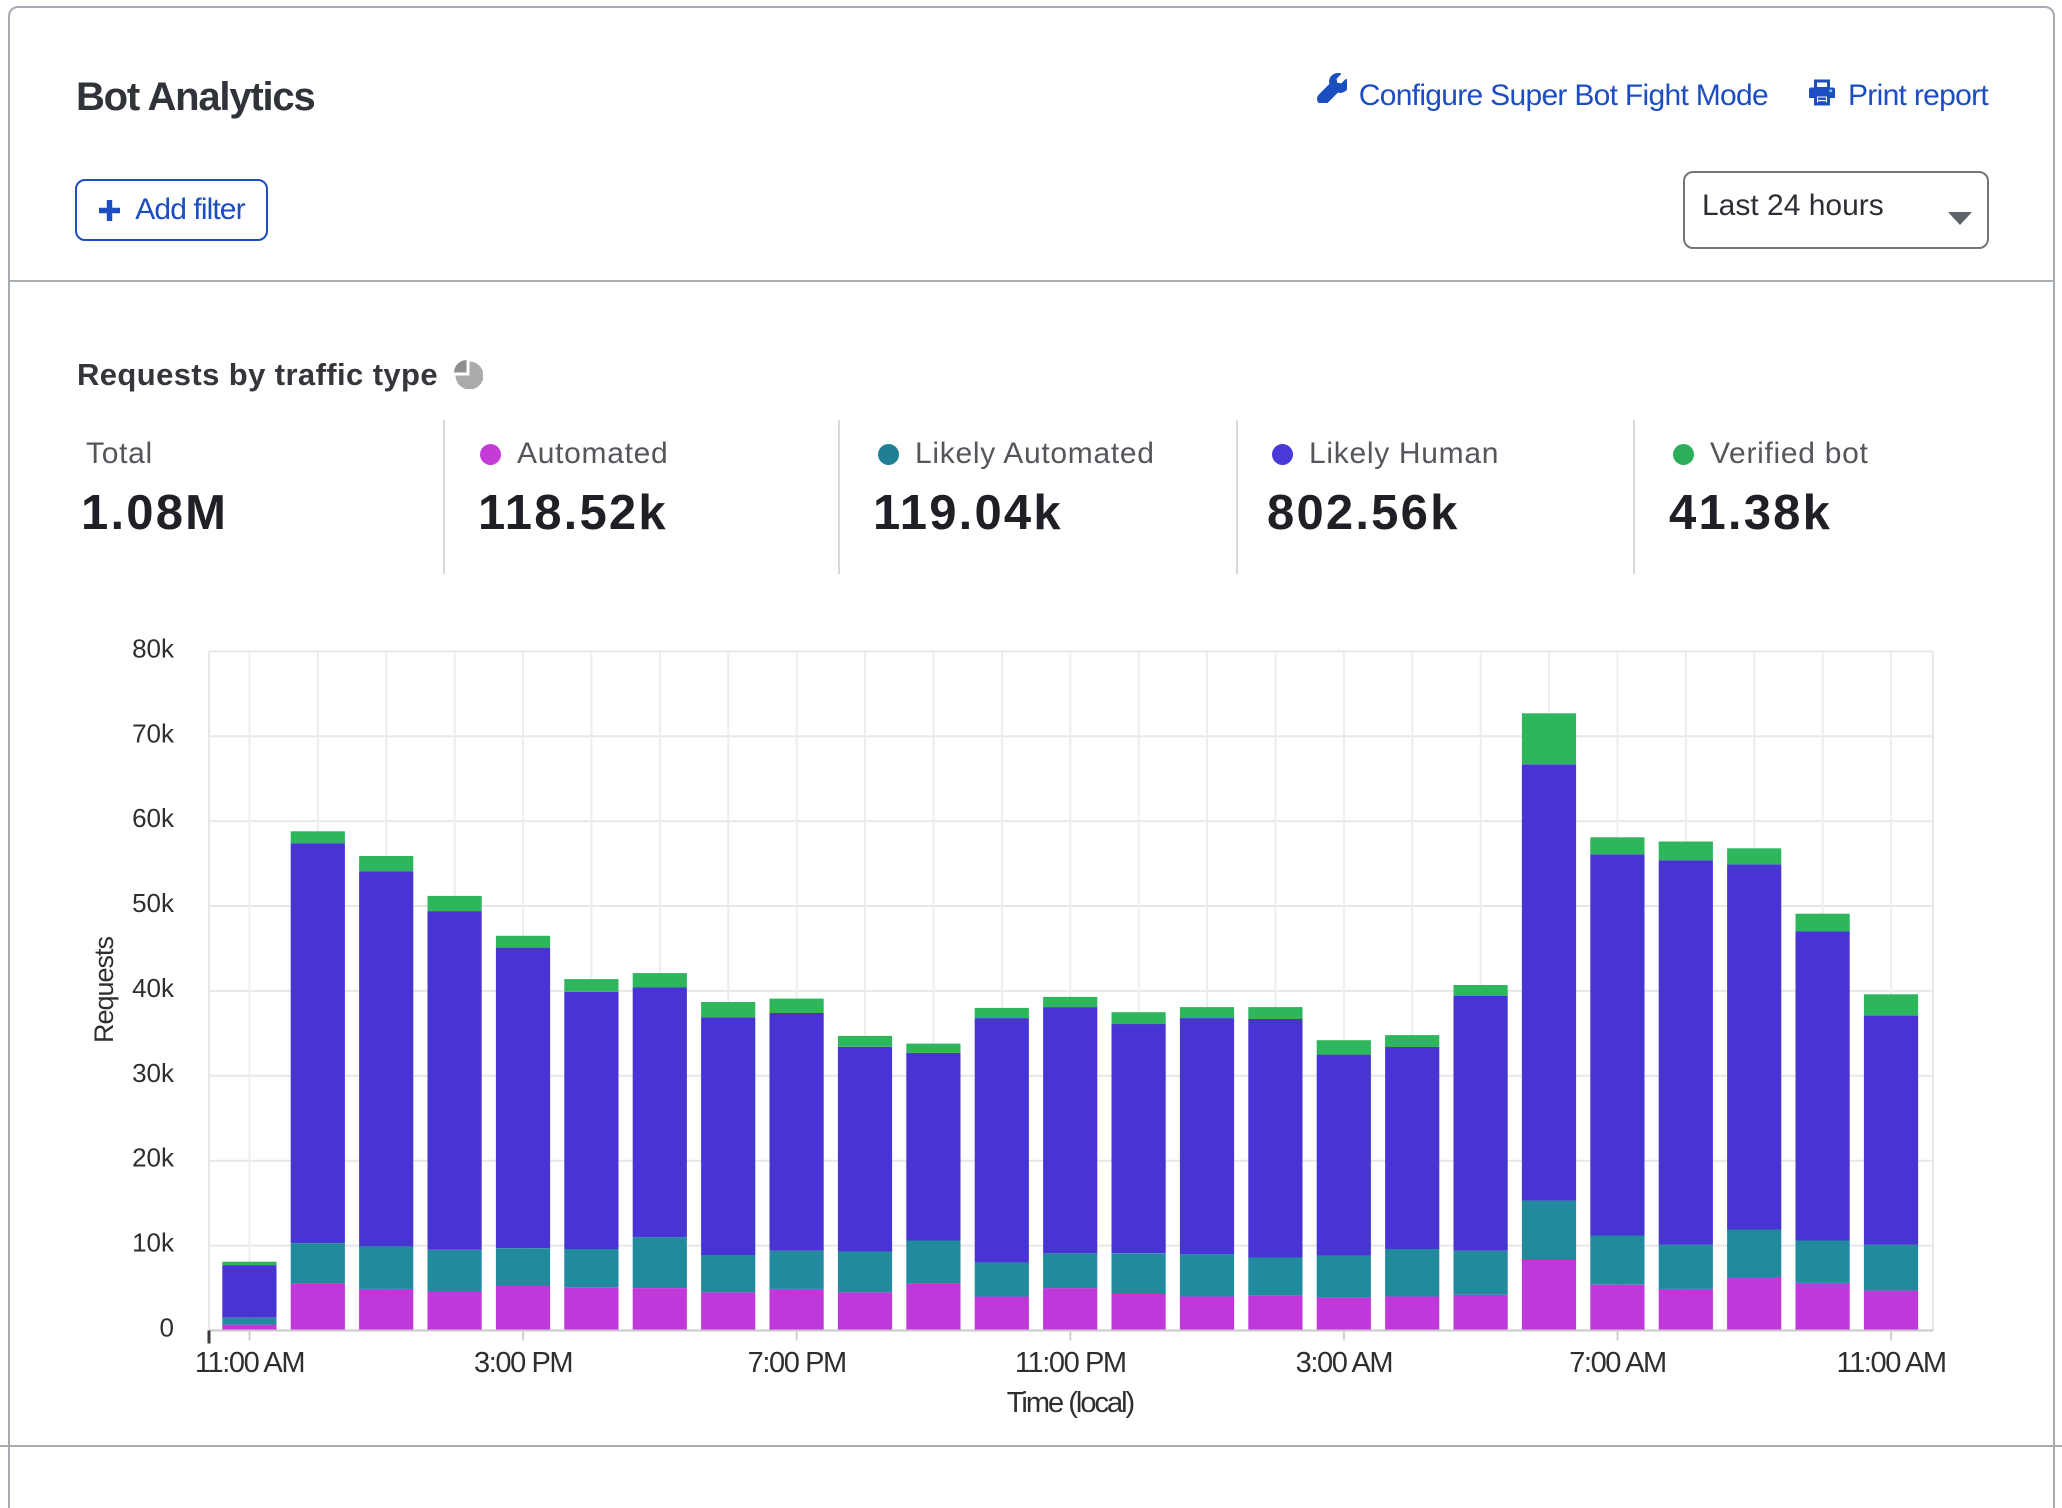  Describe the element at coordinates (153, 903) in the screenshot. I see `svg-text: 50k` at that location.